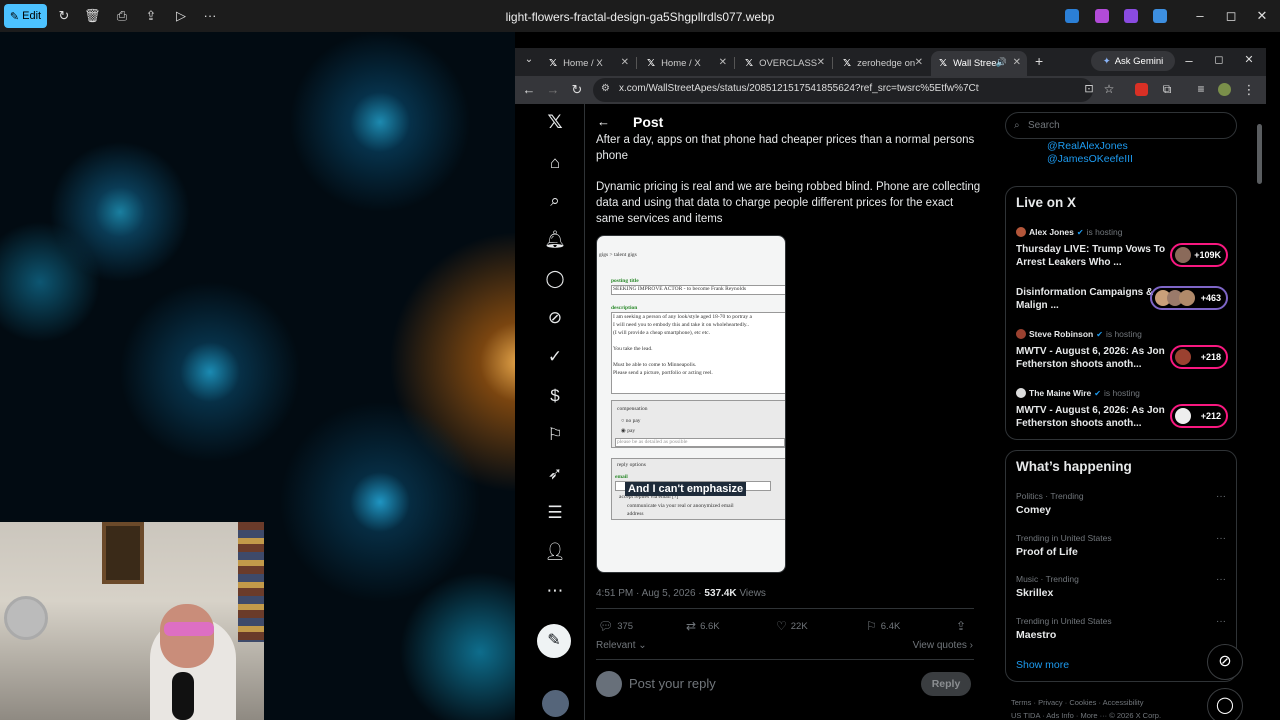 Image resolution: width=1280 pixels, height=720 pixels. I want to click on profile-icon: 👤︎, so click(555, 552).